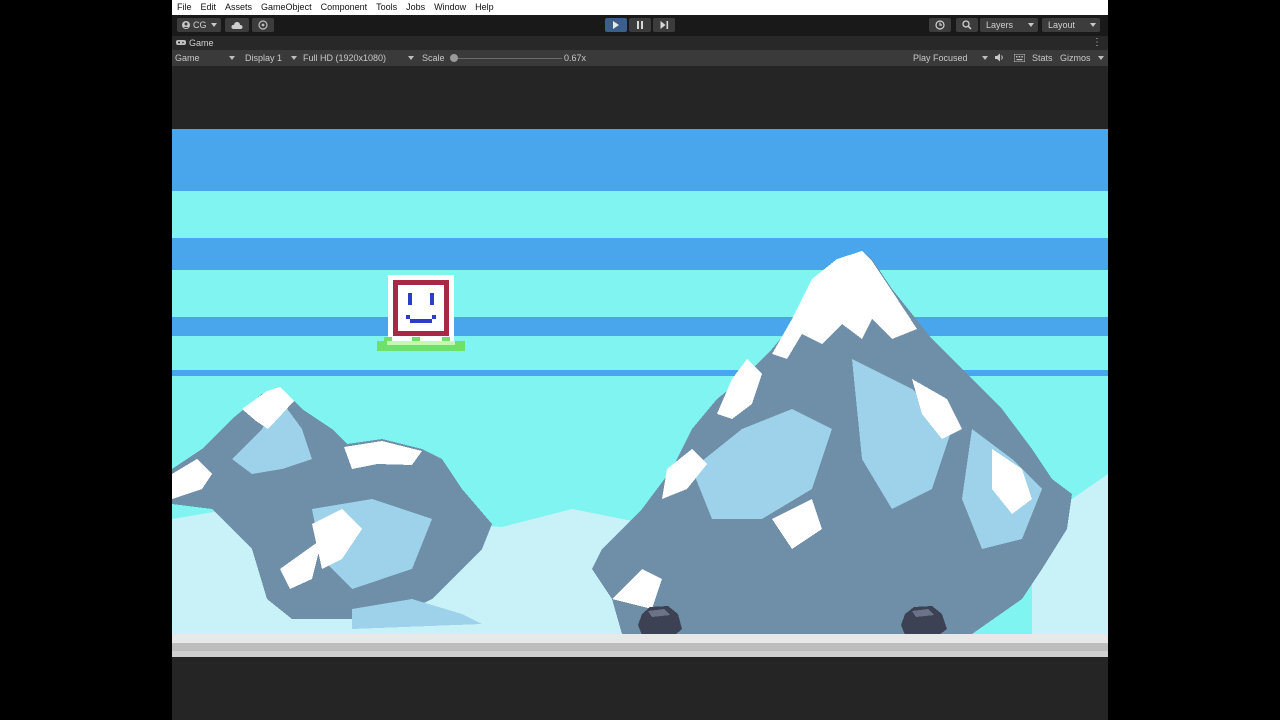 Image resolution: width=1280 pixels, height=720 pixels. Describe the element at coordinates (187, 58) in the screenshot. I see `view-mode-dropdown: Game` at that location.